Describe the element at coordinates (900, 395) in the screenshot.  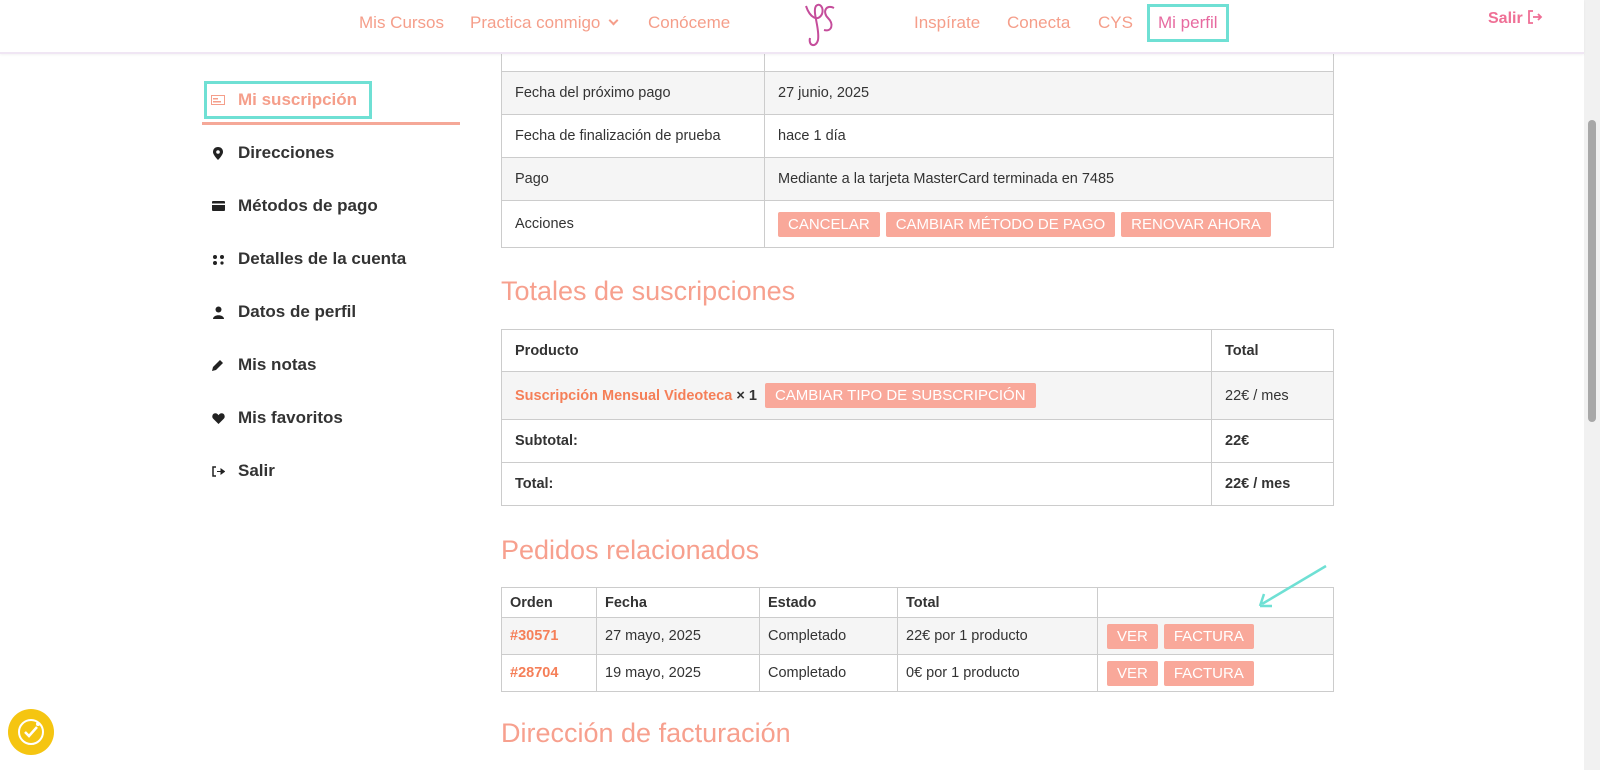
I see `change-subscription-type-button: CAMBIAR TIPO DE SUBSCRIPCIÓN` at that location.